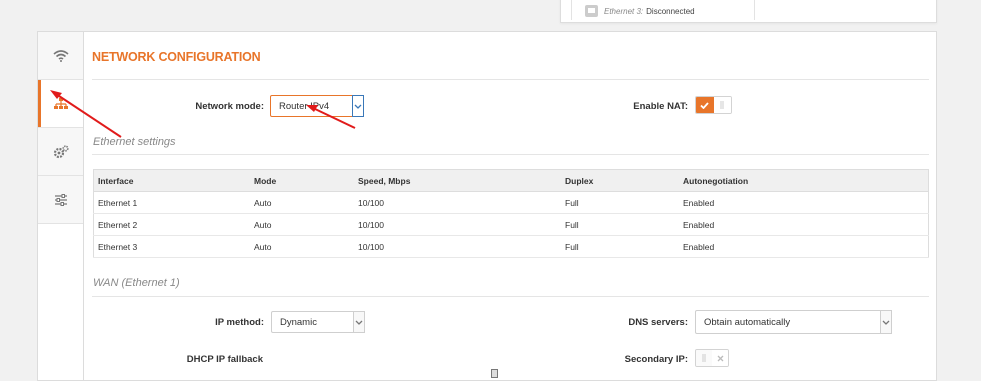 This screenshot has height=381, width=981. What do you see at coordinates (656, 359) in the screenshot?
I see `secondary-ip-label: Secondary IP:` at bounding box center [656, 359].